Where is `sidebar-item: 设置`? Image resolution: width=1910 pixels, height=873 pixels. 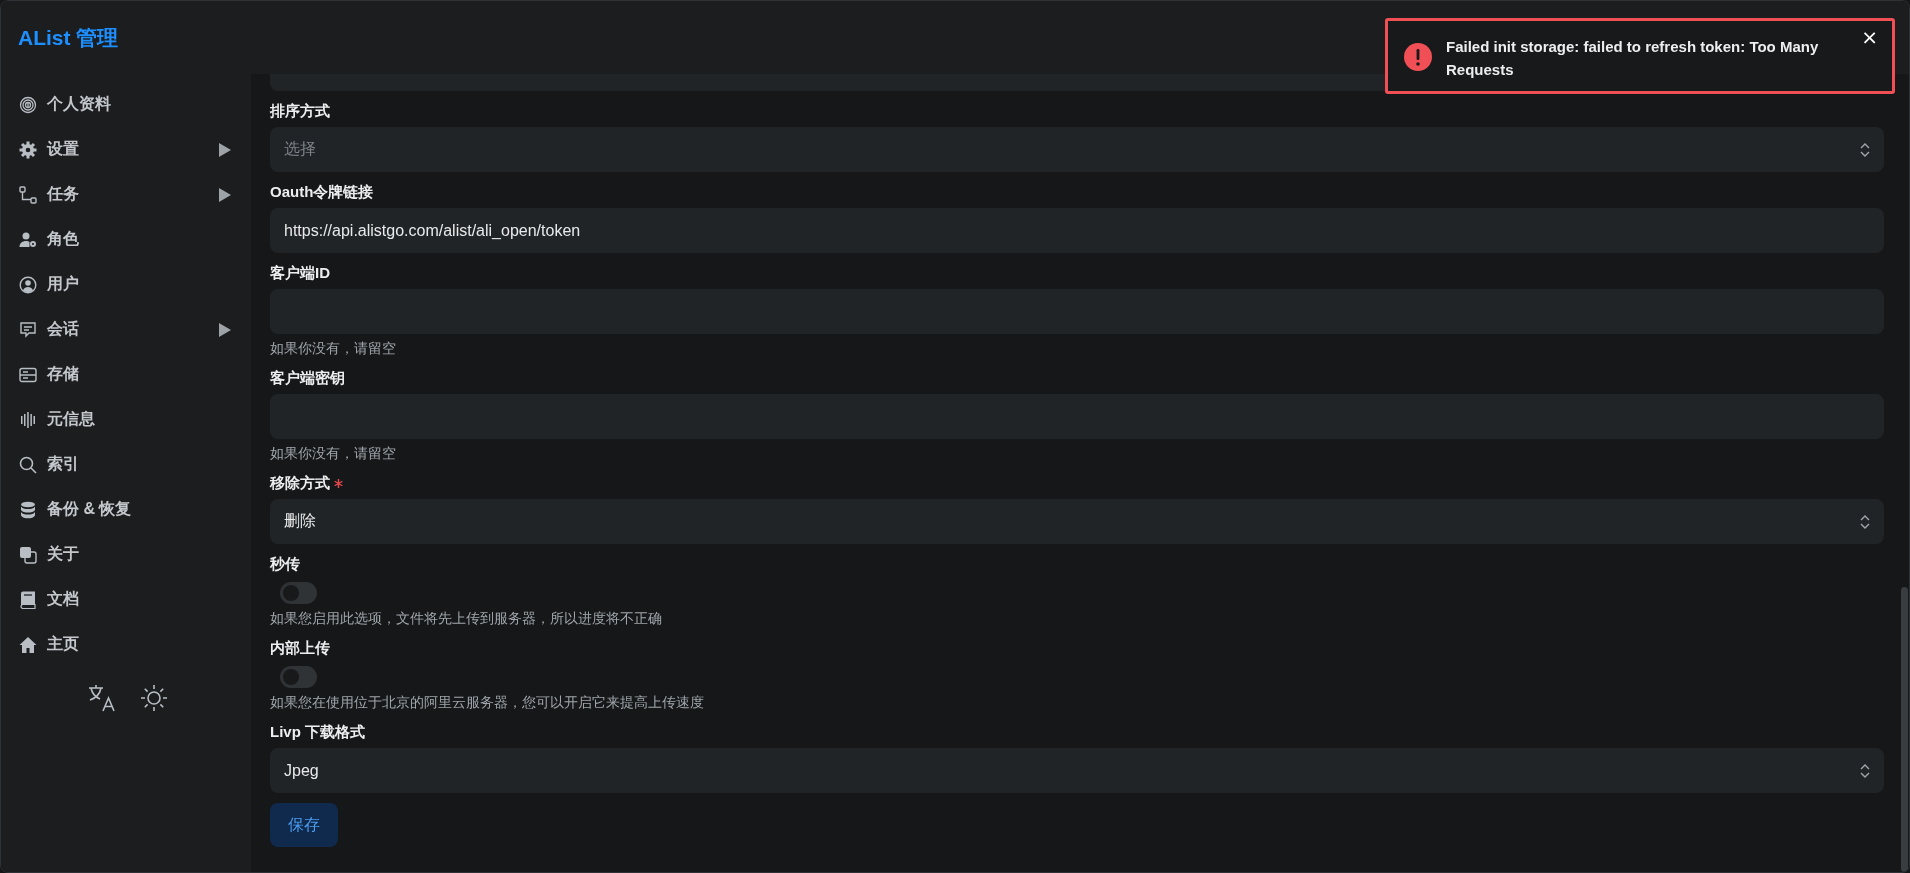 sidebar-item: 设置 is located at coordinates (126, 149).